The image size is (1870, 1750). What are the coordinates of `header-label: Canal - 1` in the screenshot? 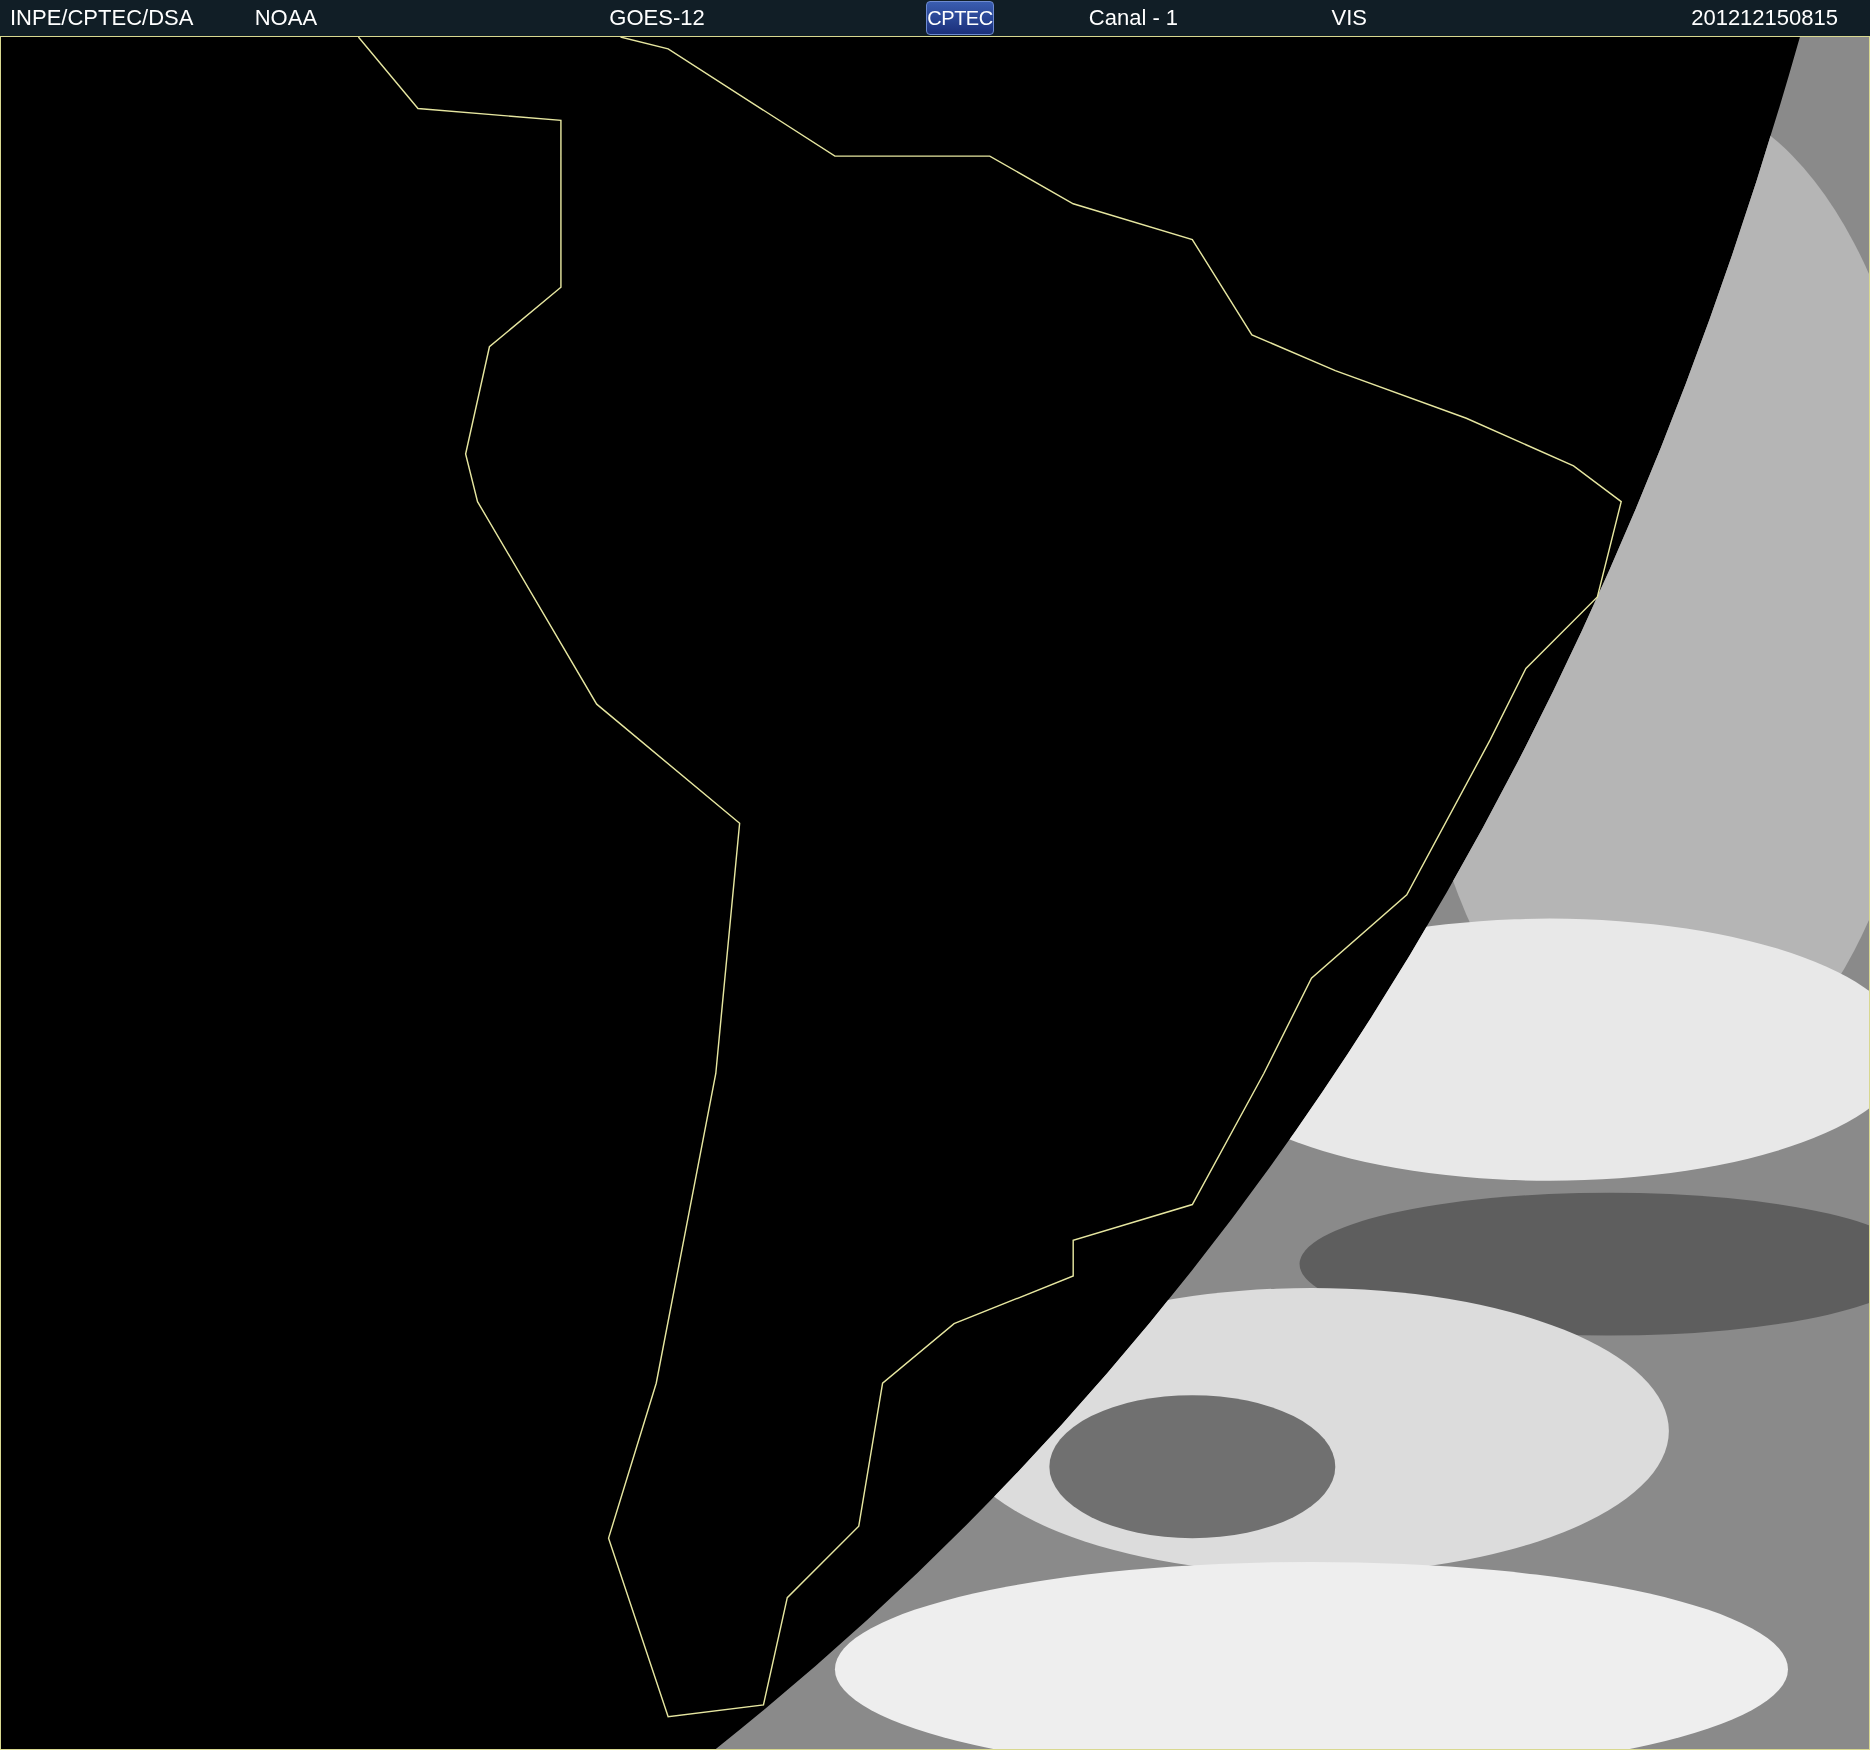 It's located at (1133, 18).